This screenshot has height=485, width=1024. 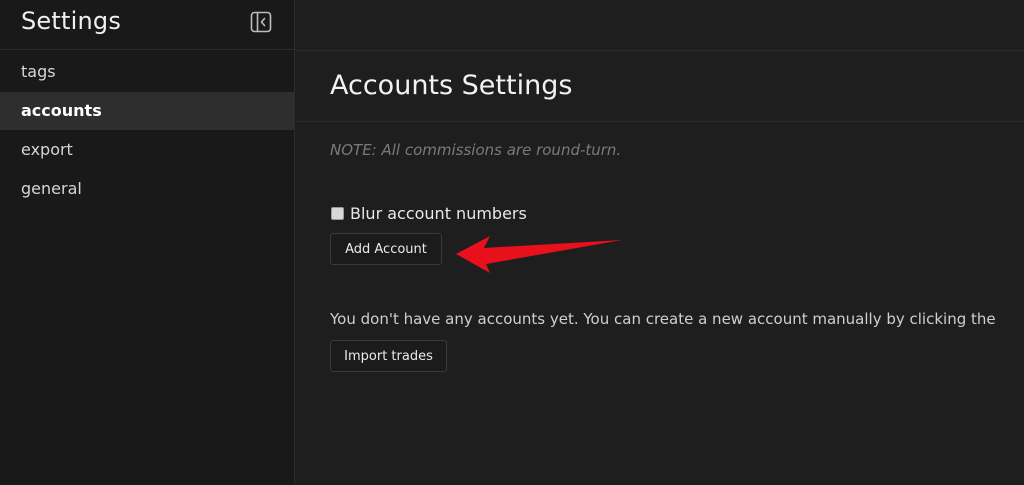 I want to click on sidebar-item-export: export, so click(x=147, y=150).